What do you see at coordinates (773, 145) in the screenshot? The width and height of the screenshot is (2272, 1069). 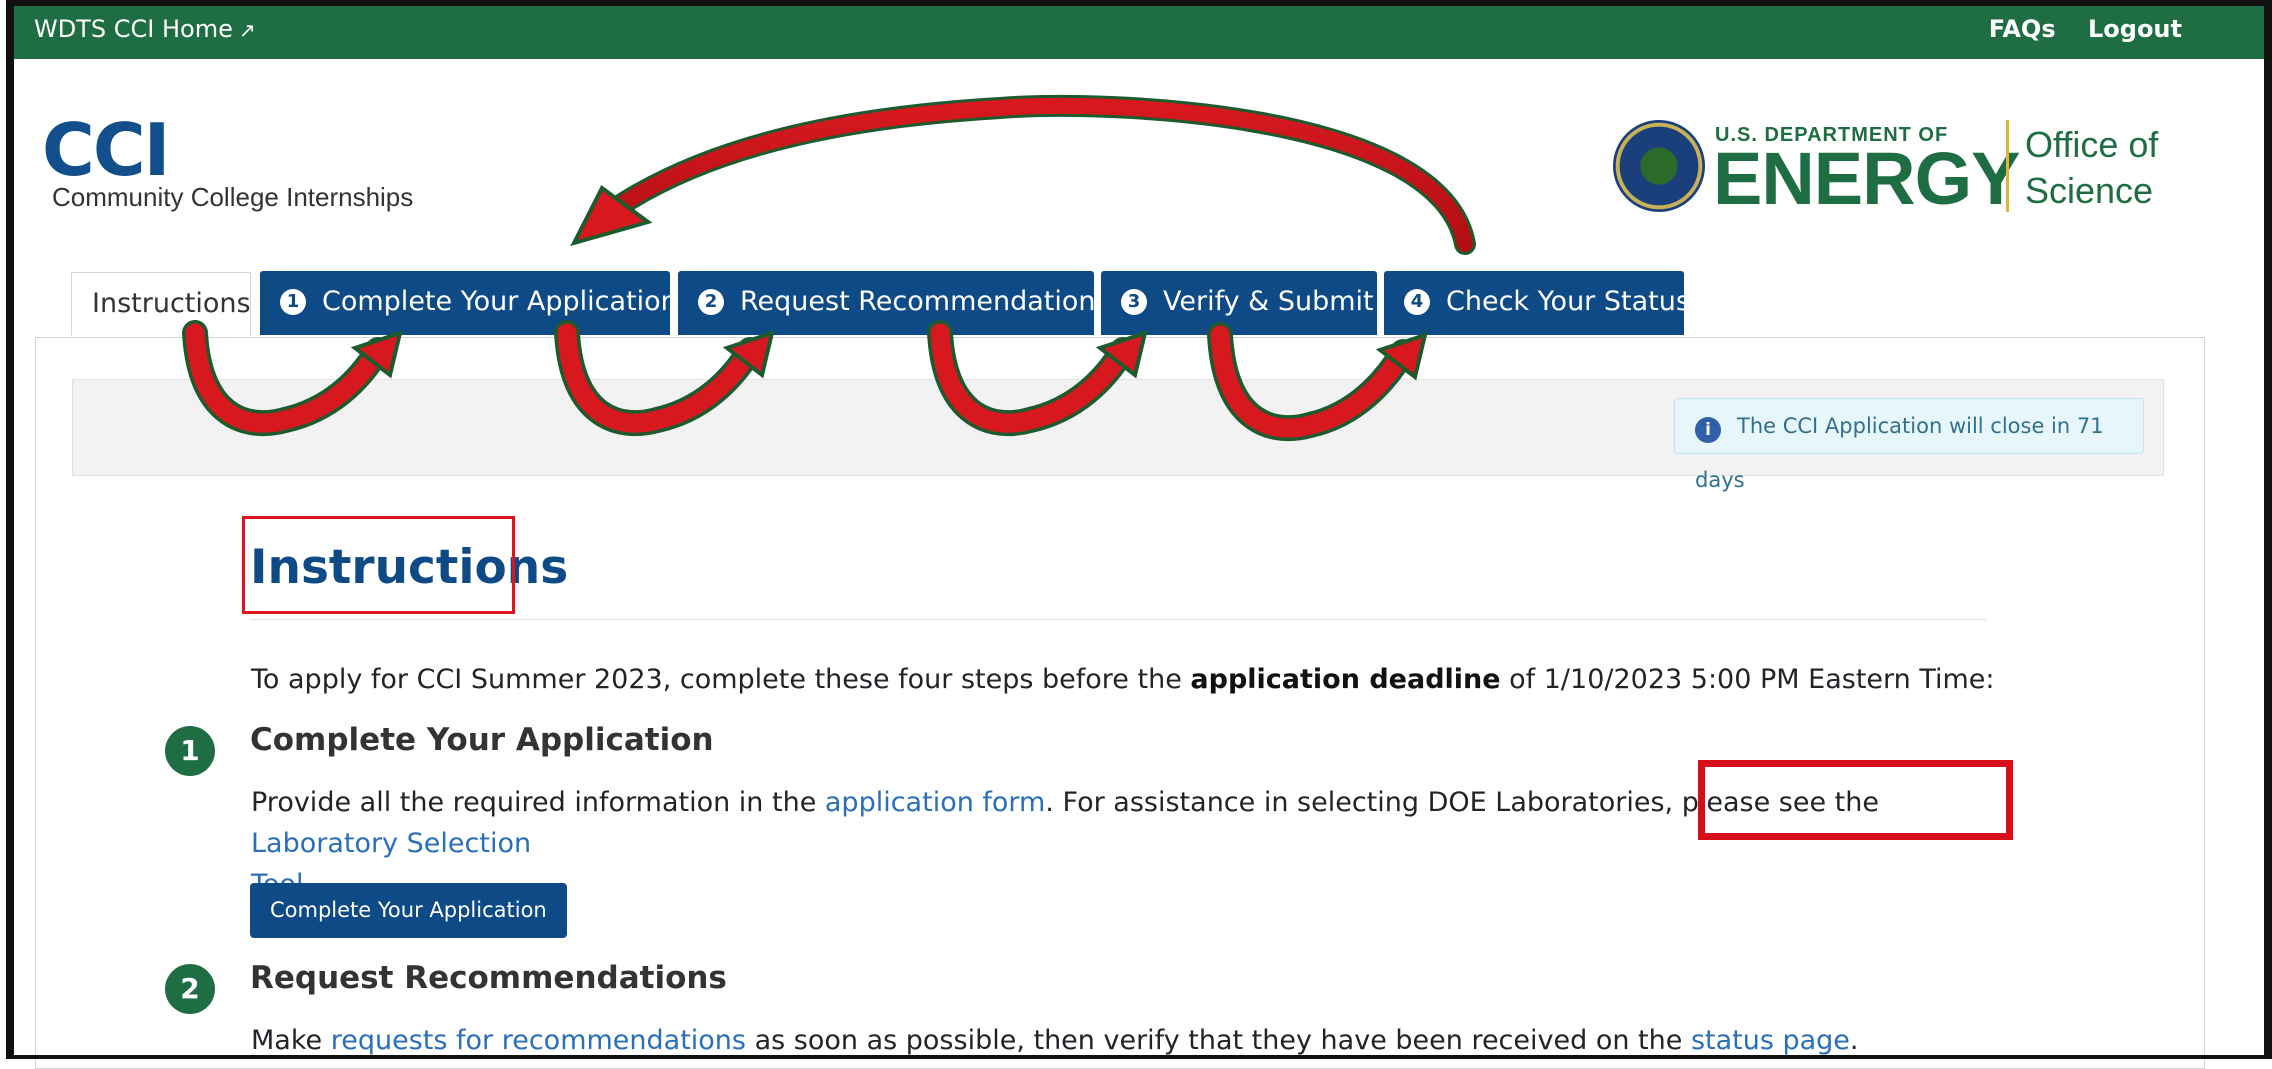 I see `annotation-dot` at bounding box center [773, 145].